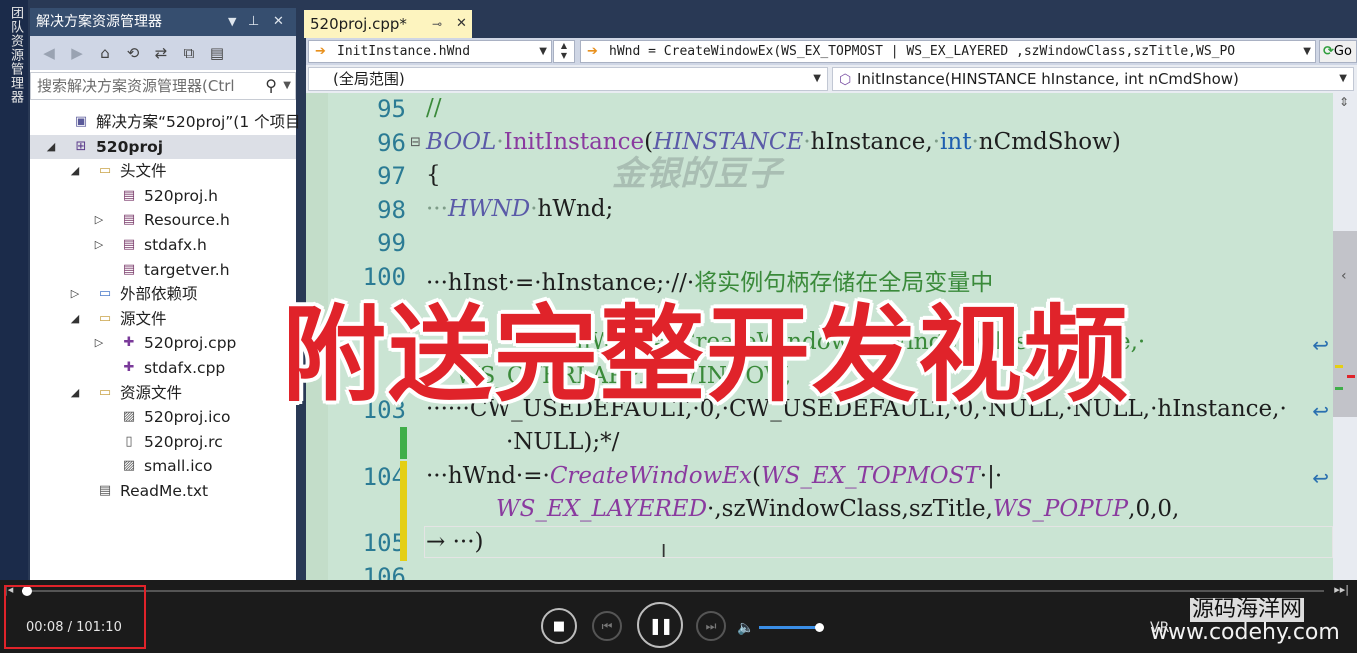  Describe the element at coordinates (384, 571) in the screenshot. I see `line-number: 106` at that location.